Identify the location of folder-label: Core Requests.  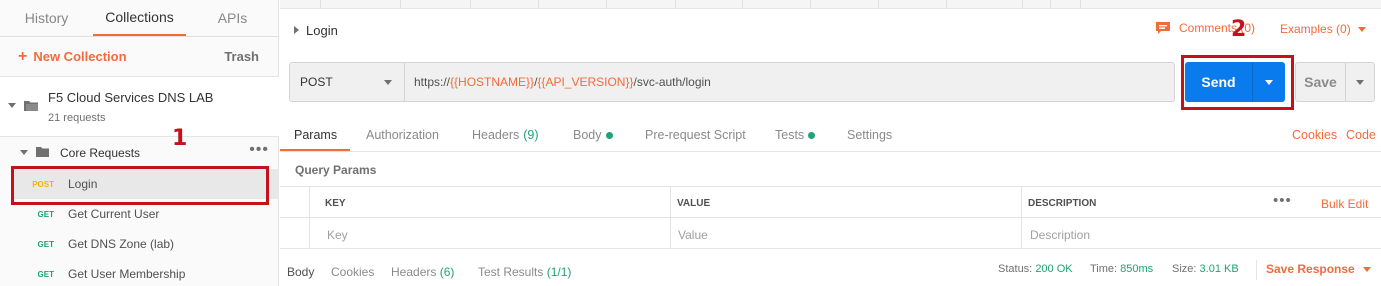
(100, 153).